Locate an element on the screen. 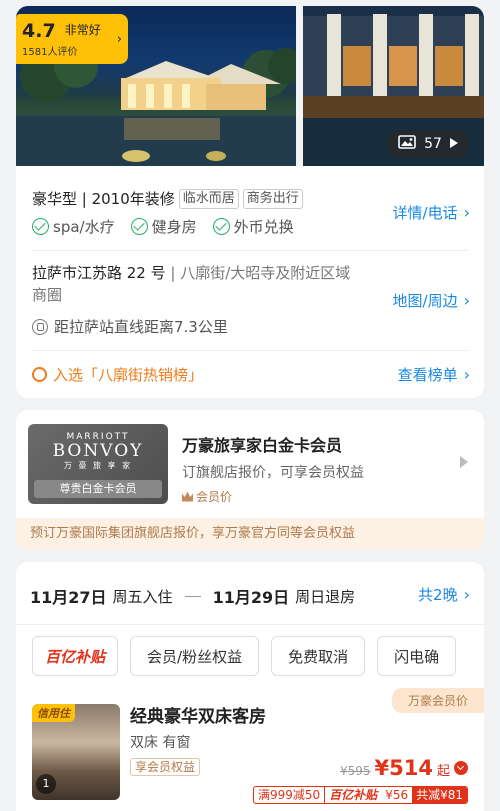  room-benefit-tag: 享会员权益 is located at coordinates (165, 767).